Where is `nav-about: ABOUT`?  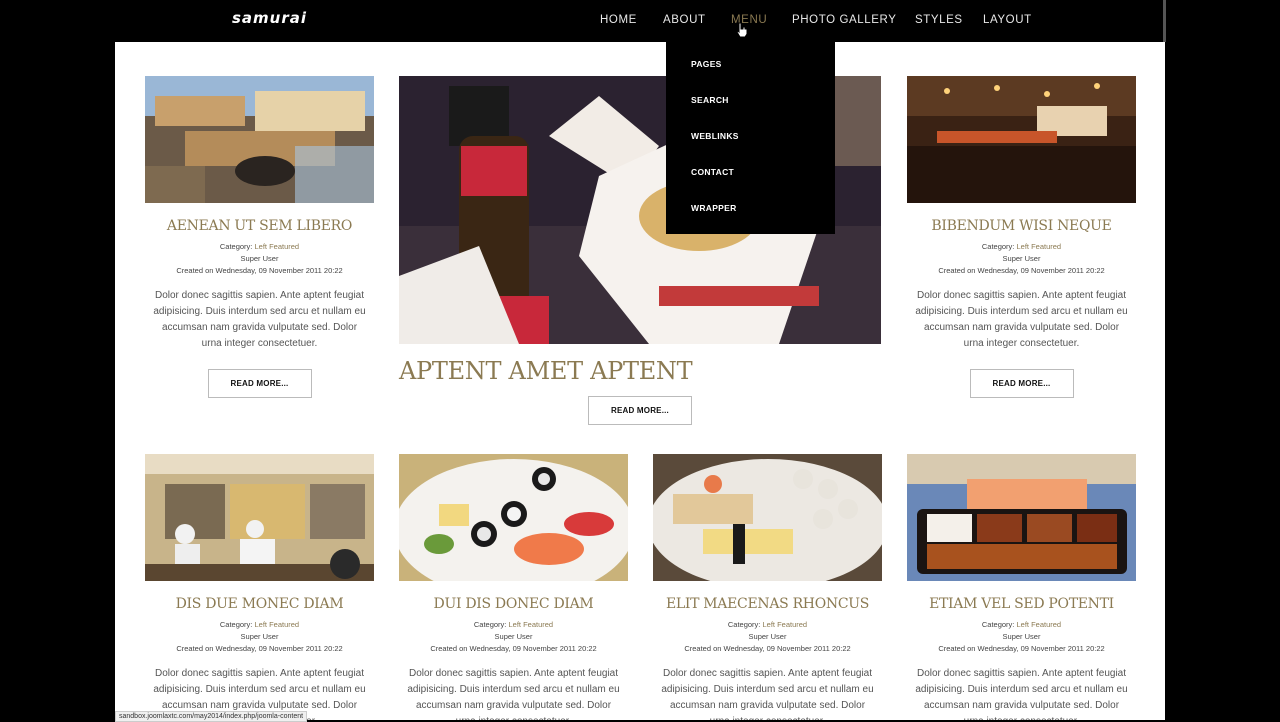
nav-about: ABOUT is located at coordinates (684, 20).